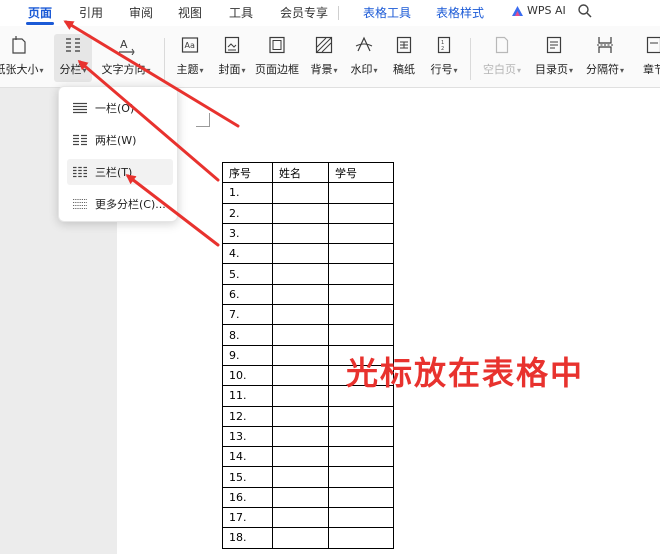 This screenshot has width=660, height=554. I want to click on tab-member: 会员专享, so click(304, 12).